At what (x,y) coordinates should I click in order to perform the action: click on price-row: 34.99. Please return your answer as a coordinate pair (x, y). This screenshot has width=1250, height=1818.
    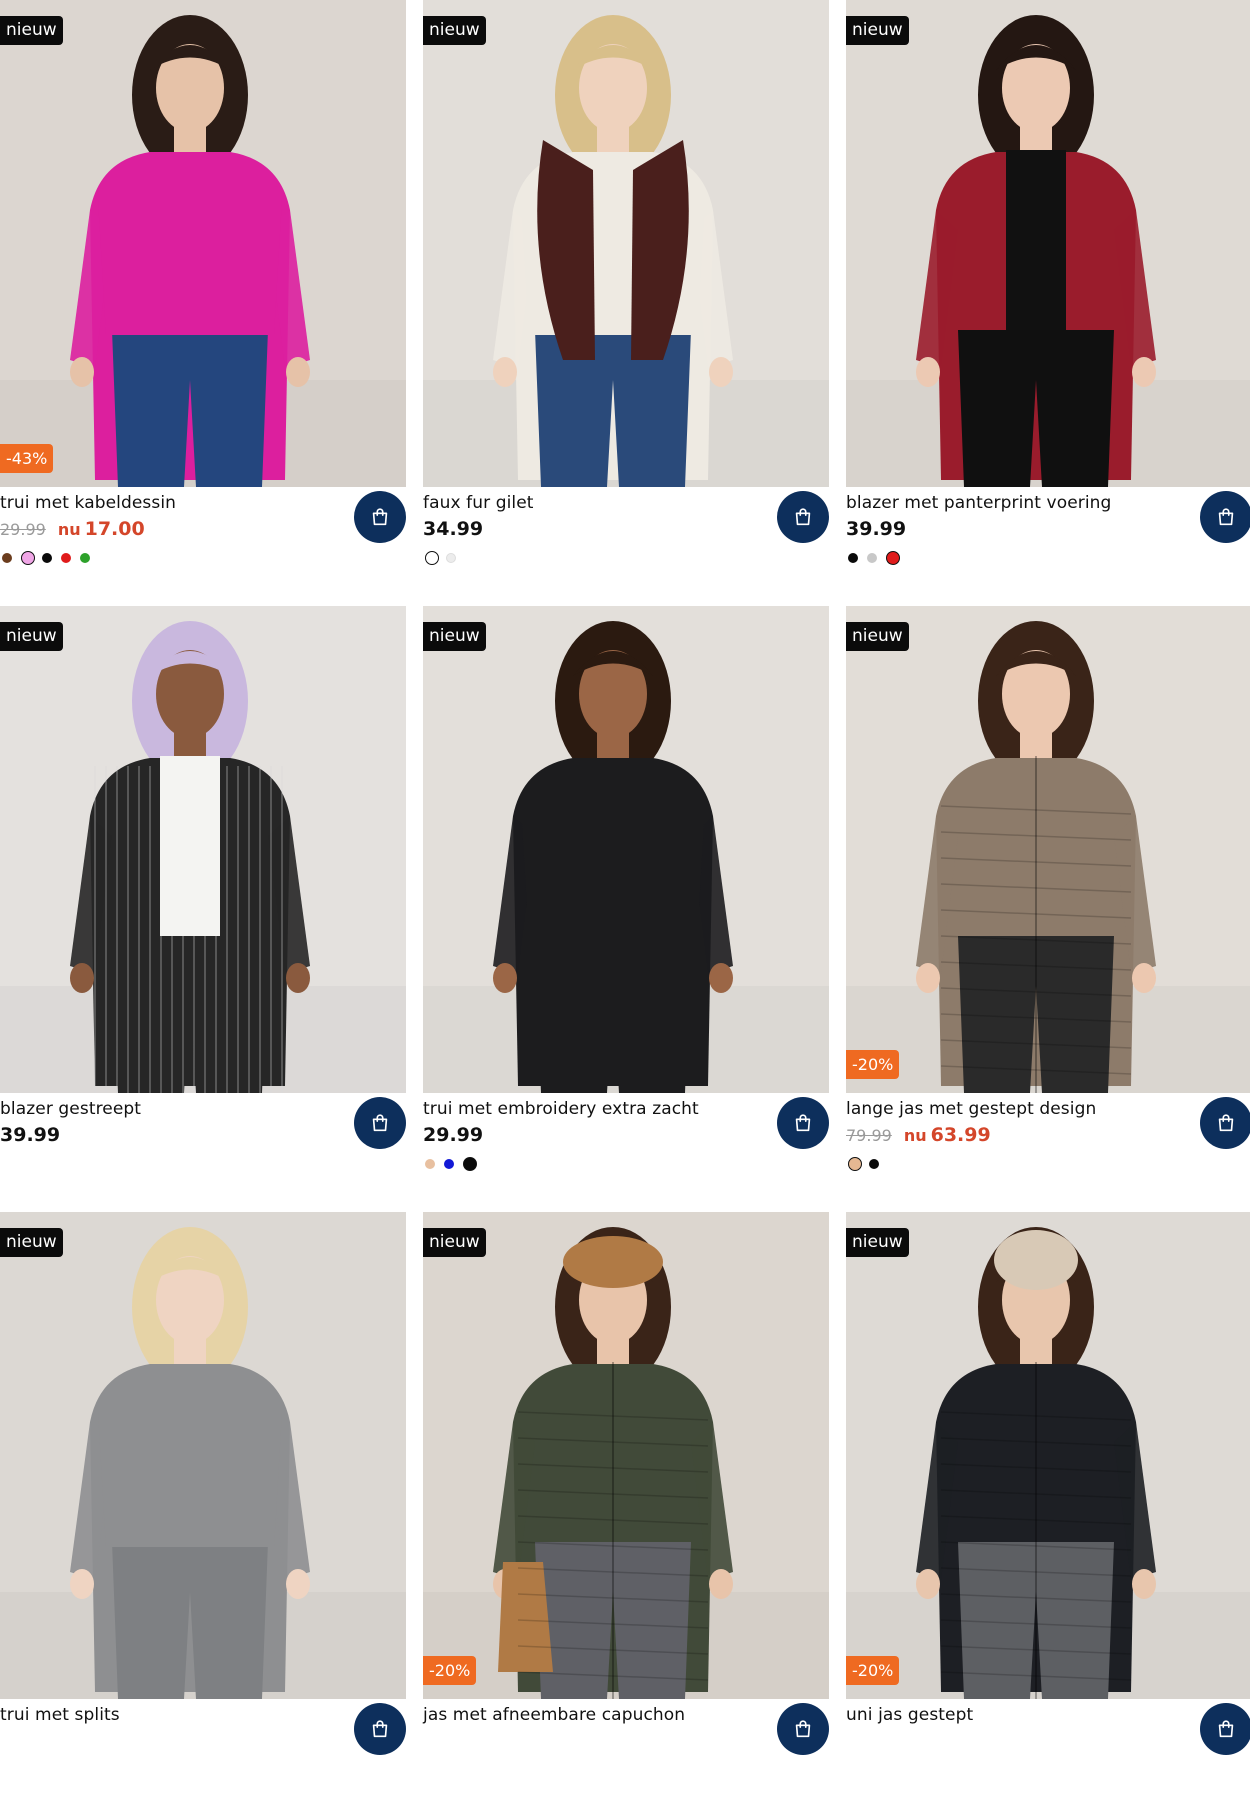
    Looking at the image, I should click on (453, 531).